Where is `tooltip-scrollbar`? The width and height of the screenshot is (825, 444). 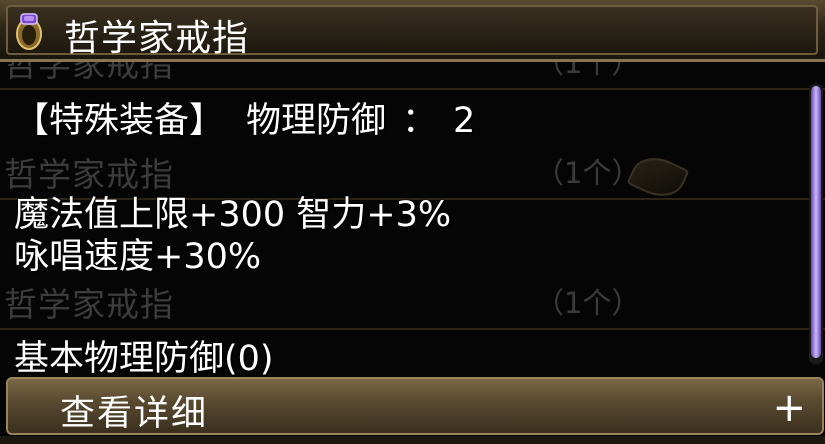 tooltip-scrollbar is located at coordinates (816, 224).